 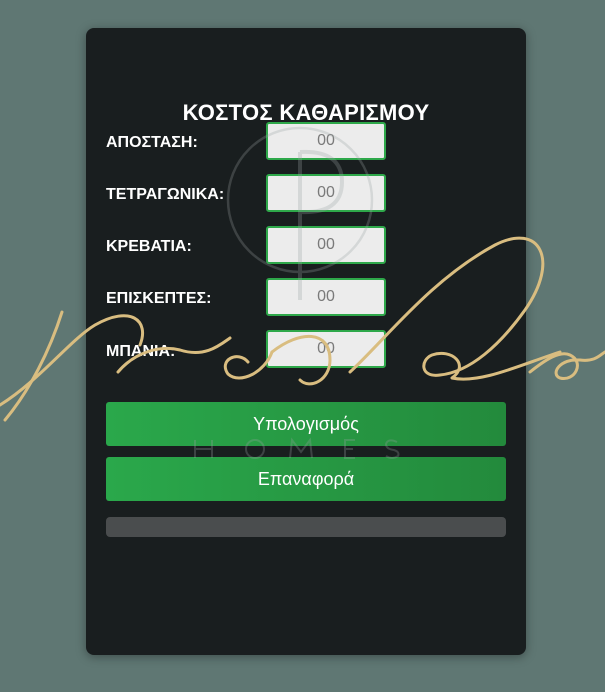 I want to click on square-meters-input, so click(x=326, y=193).